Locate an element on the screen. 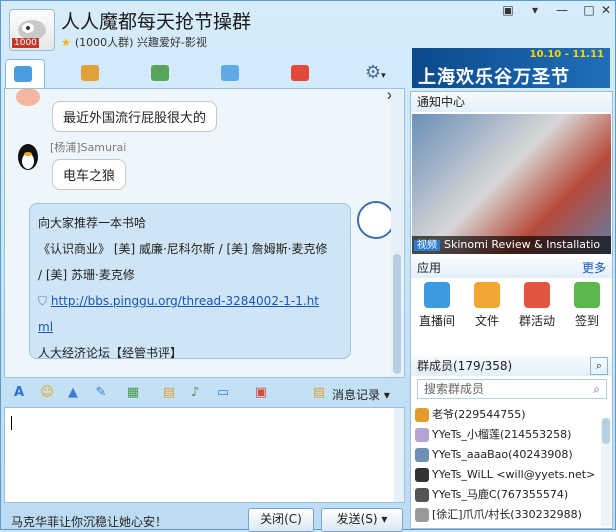 The image size is (616, 532). ad-text-link: 马克华菲让你沉稳让她心安！ is located at coordinates (89, 521).